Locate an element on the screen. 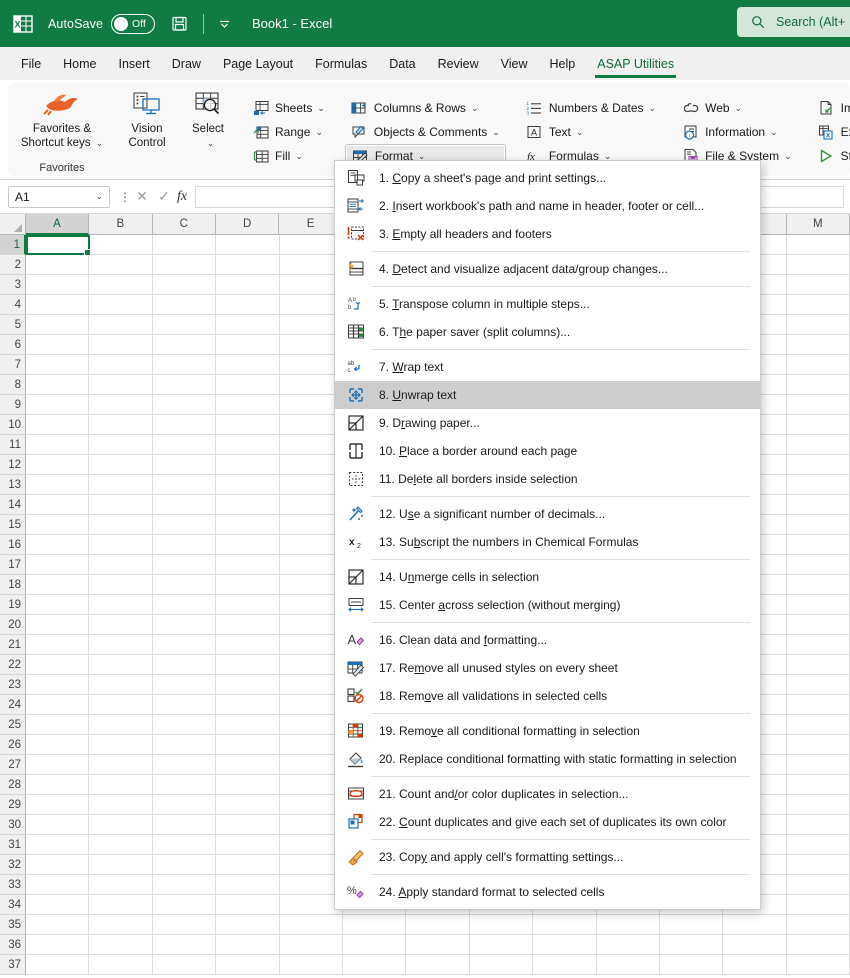 The image size is (850, 978). cell-B7 is located at coordinates (121, 365).